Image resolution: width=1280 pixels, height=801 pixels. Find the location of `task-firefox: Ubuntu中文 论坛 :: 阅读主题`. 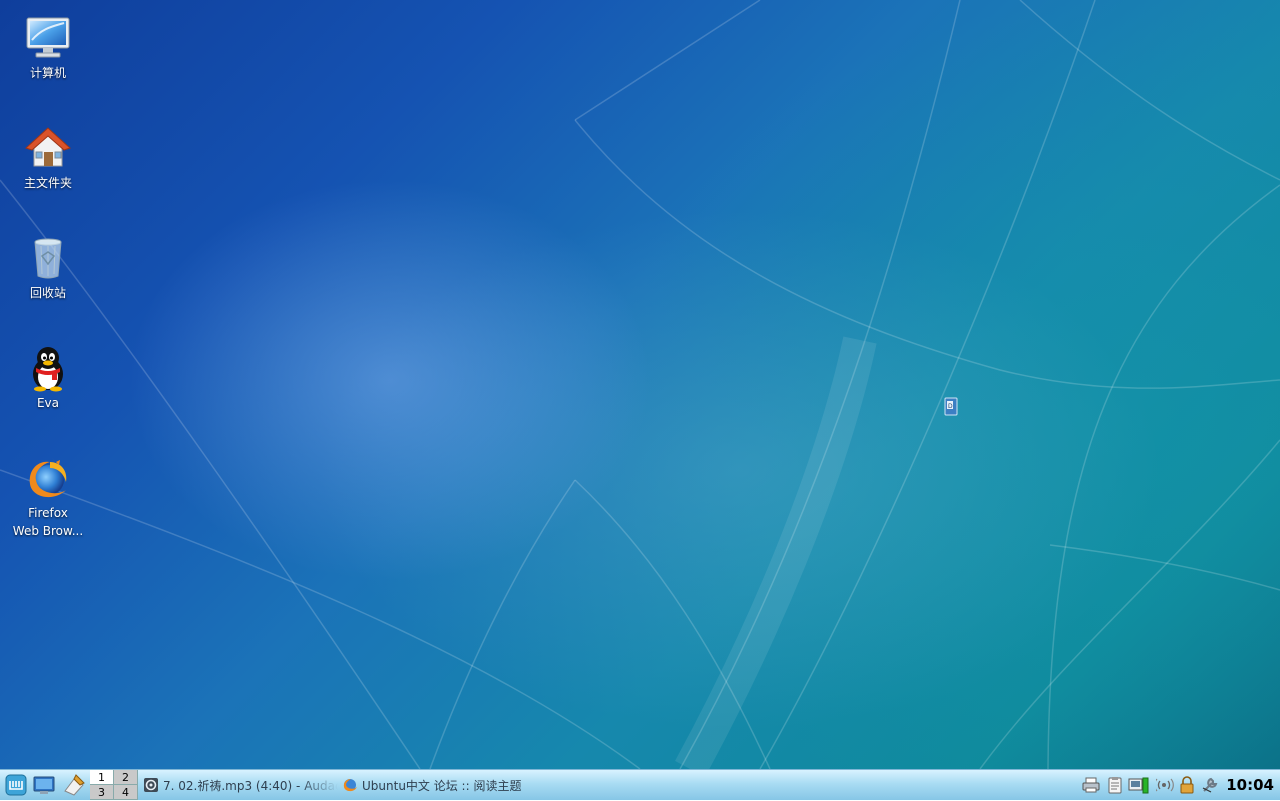

task-firefox: Ubuntu中文 论坛 :: 阅读主题 is located at coordinates (442, 785).